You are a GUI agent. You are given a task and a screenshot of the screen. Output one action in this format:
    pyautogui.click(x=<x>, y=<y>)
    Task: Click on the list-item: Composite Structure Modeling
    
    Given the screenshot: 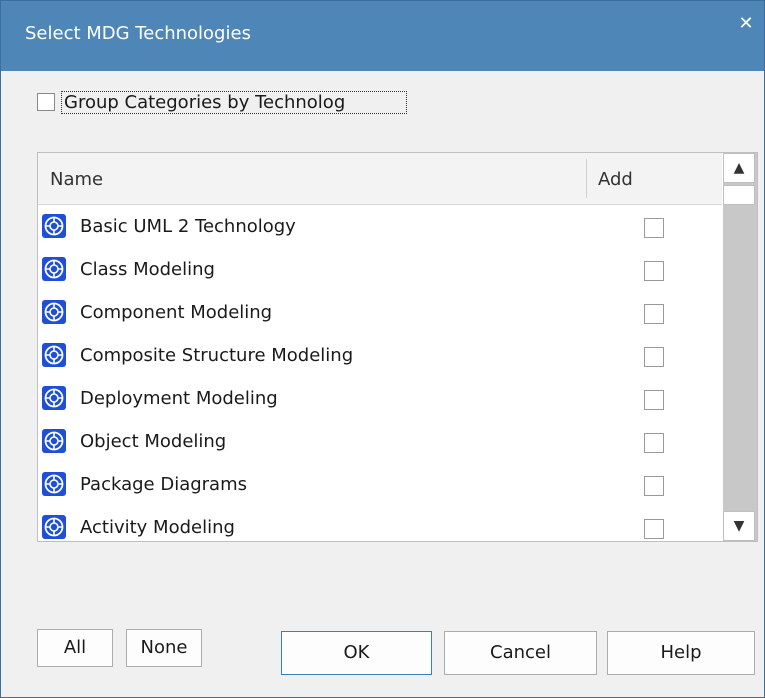 What is the action you would take?
    pyautogui.click(x=380, y=355)
    